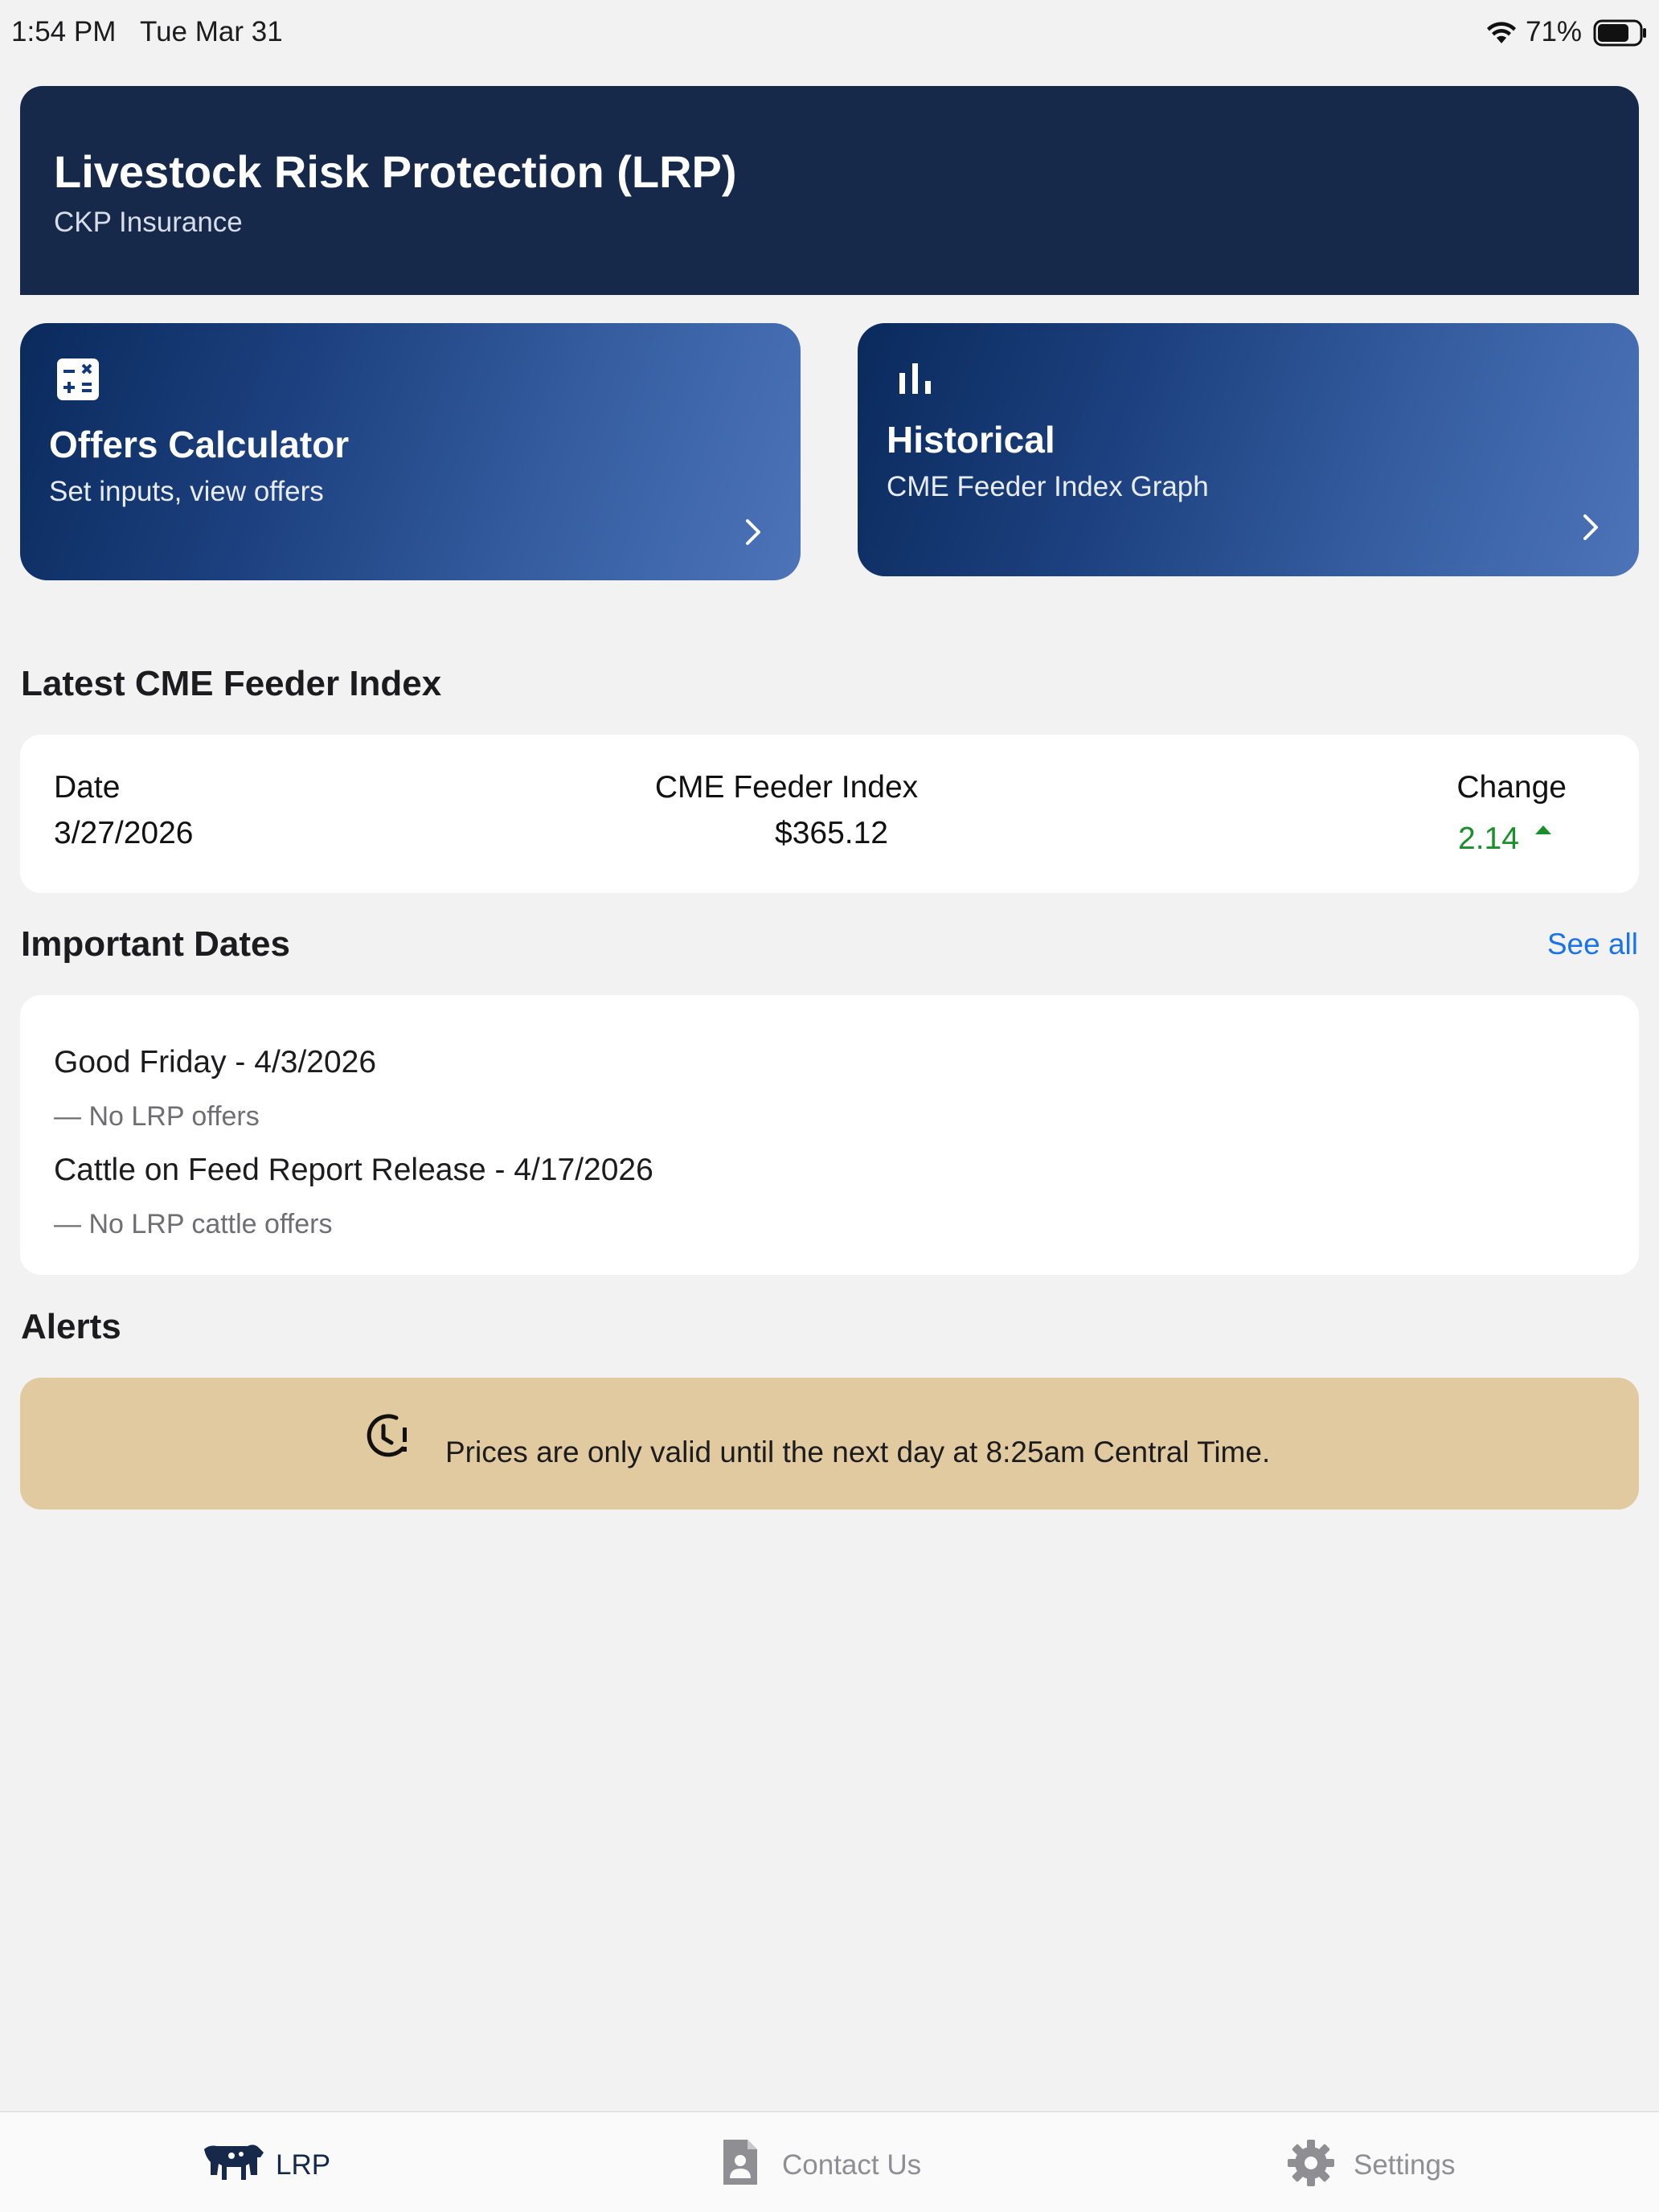  What do you see at coordinates (1592, 944) in the screenshot?
I see `see-all-link: See all` at bounding box center [1592, 944].